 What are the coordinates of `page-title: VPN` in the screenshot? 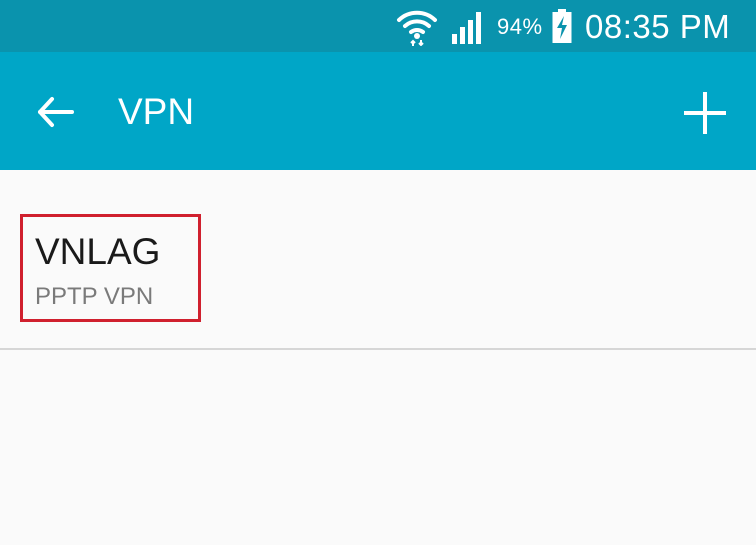 It's located at (156, 111).